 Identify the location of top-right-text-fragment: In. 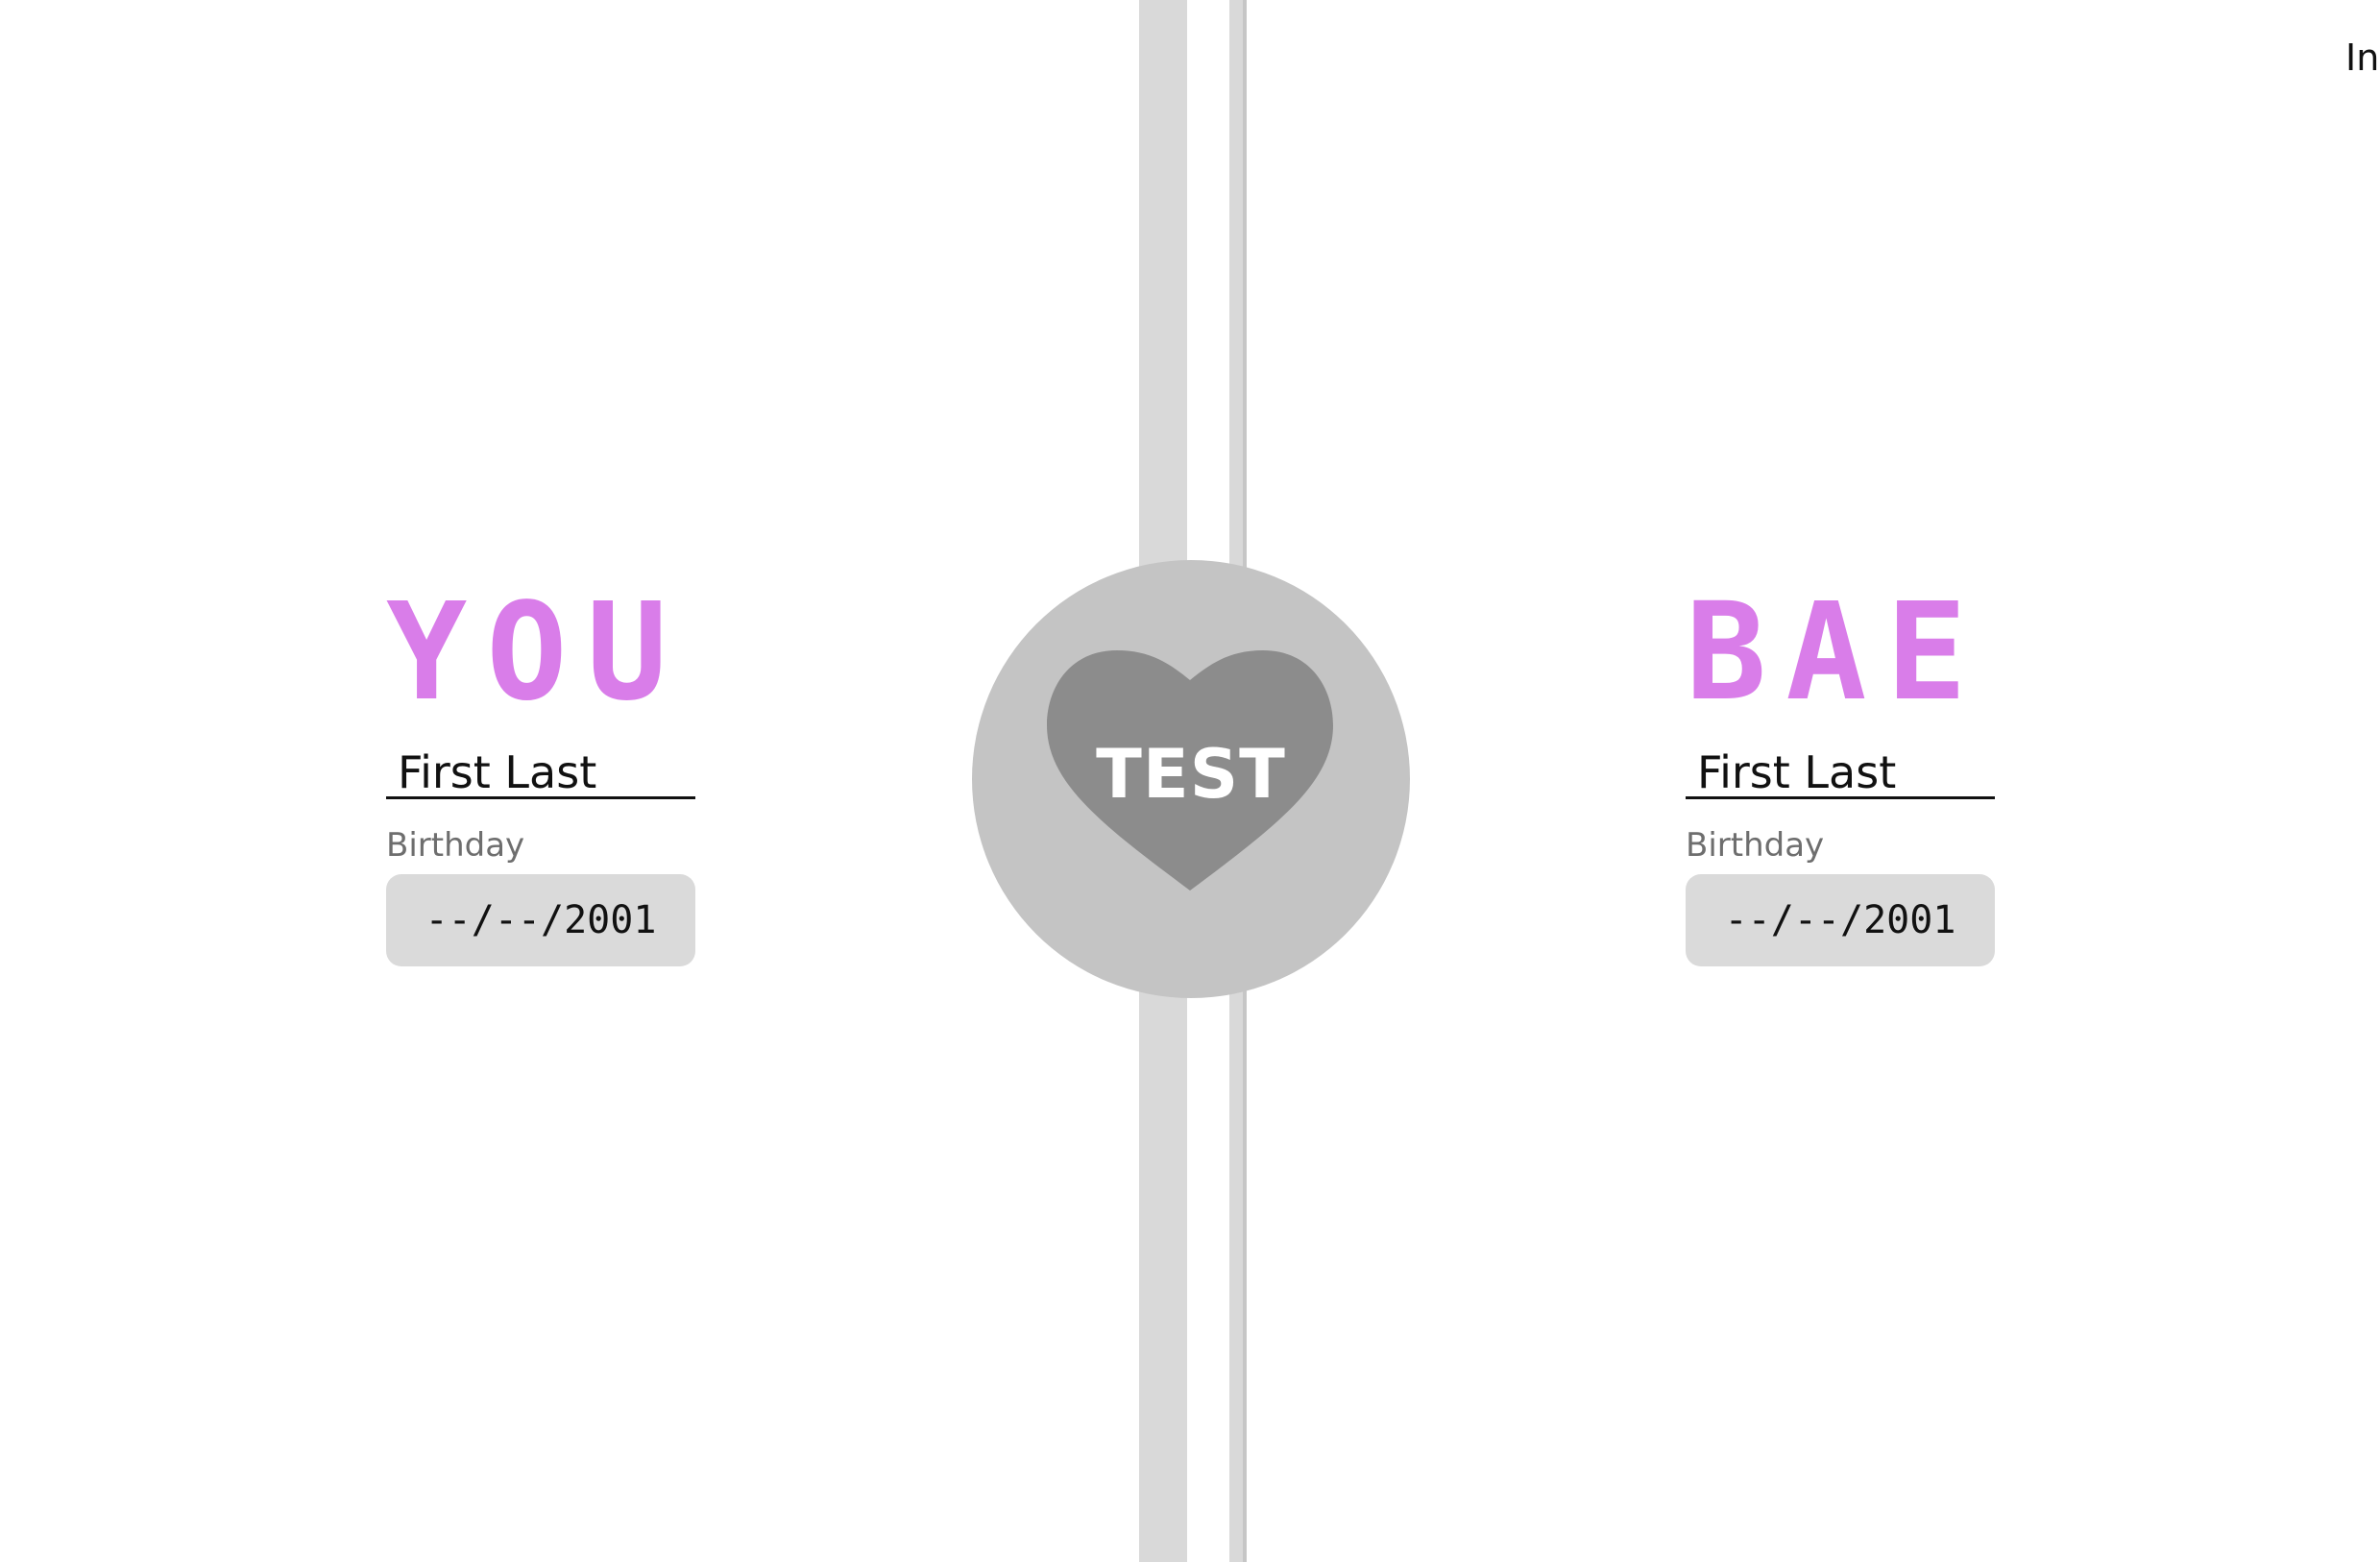
(2362, 58).